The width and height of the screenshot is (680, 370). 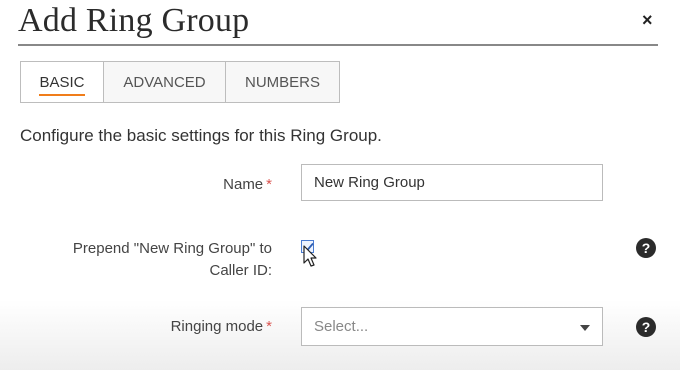 I want to click on tab-numbers: NUMBERS, so click(x=282, y=82).